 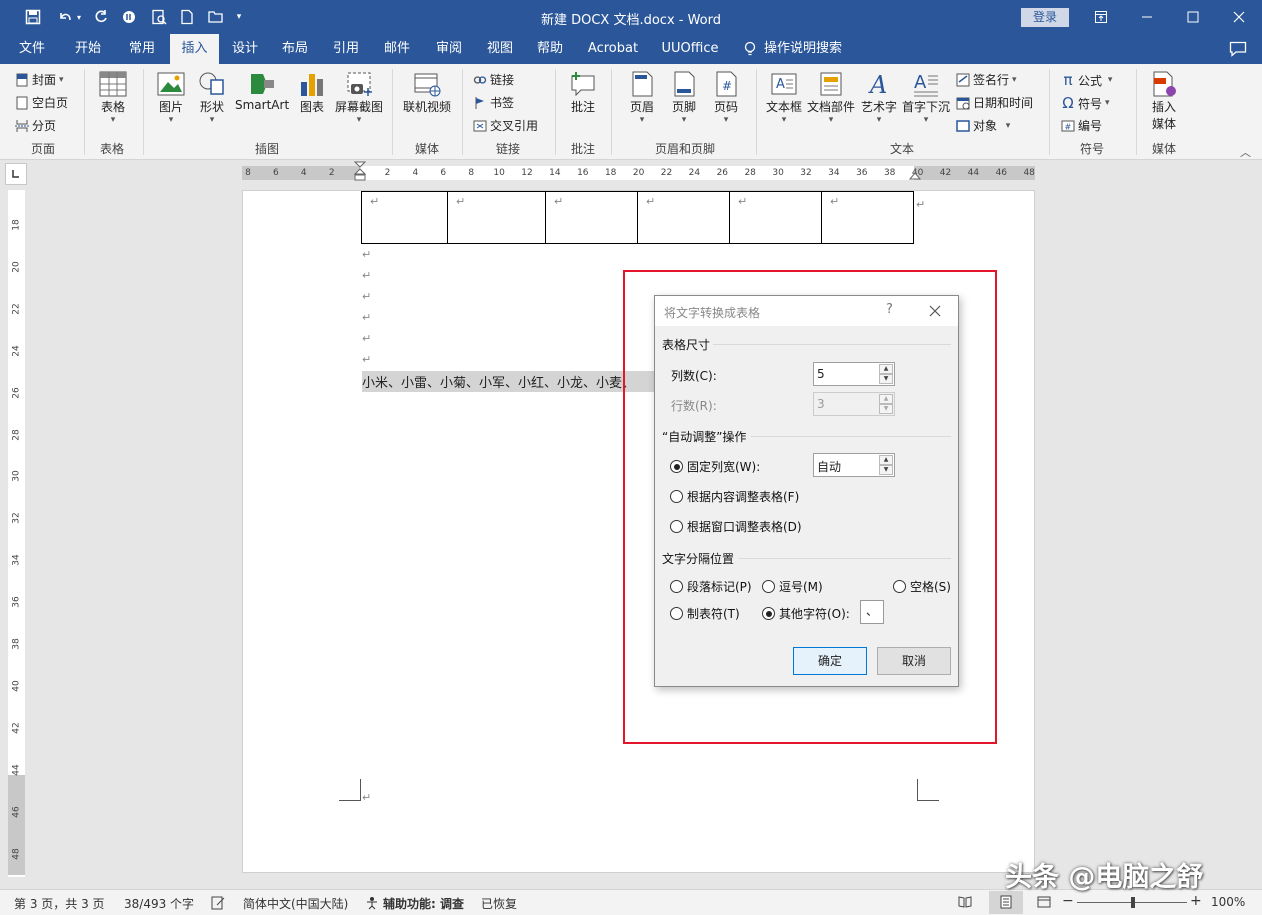 I want to click on numbering-button: # 编号, so click(x=1081, y=125).